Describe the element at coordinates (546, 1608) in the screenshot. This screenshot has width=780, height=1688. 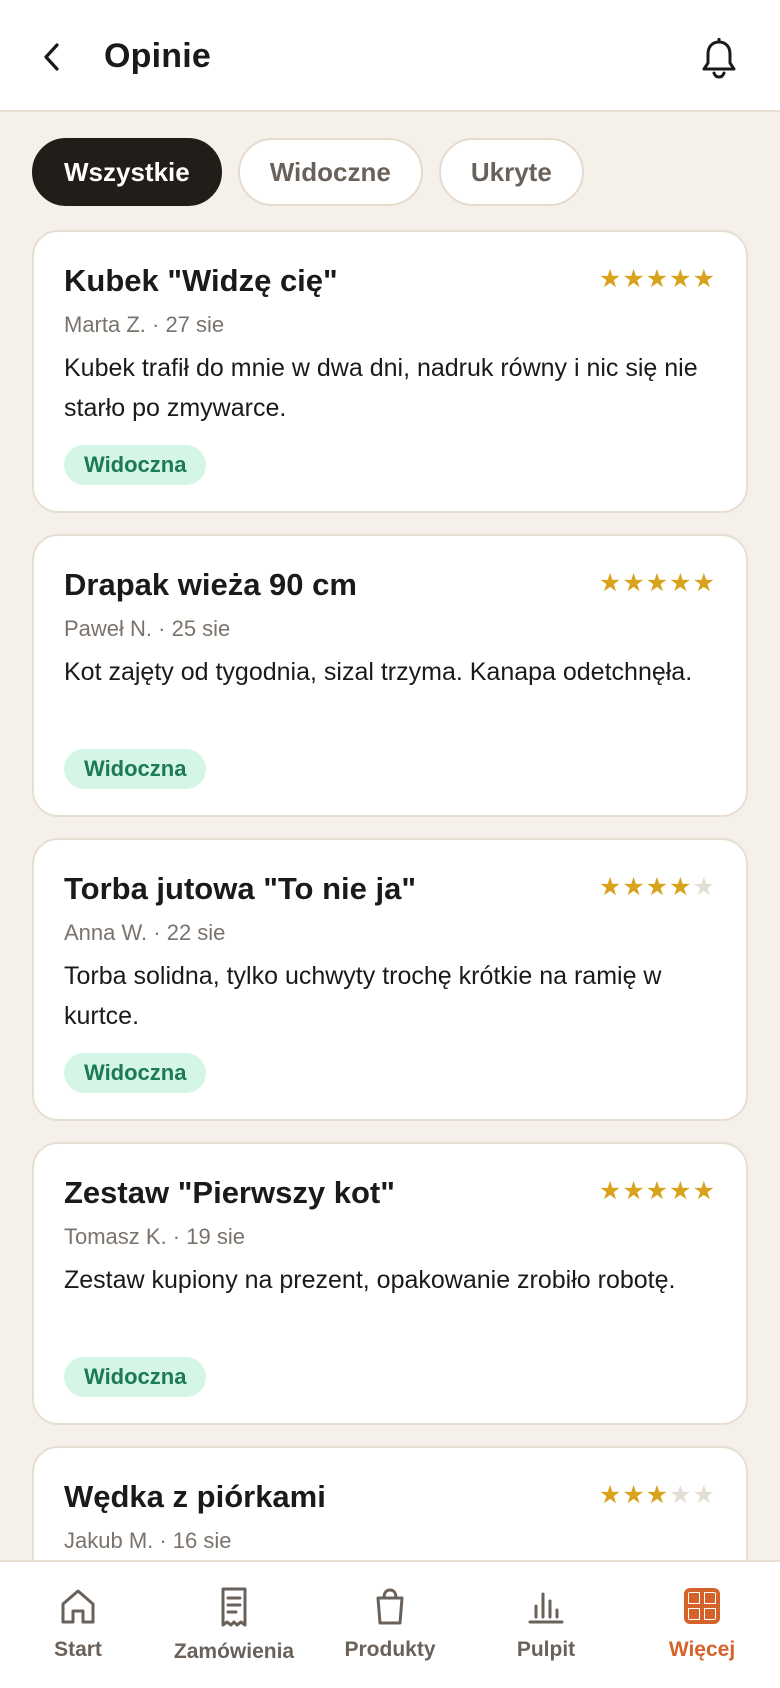
I see `bar-chart-icon` at that location.